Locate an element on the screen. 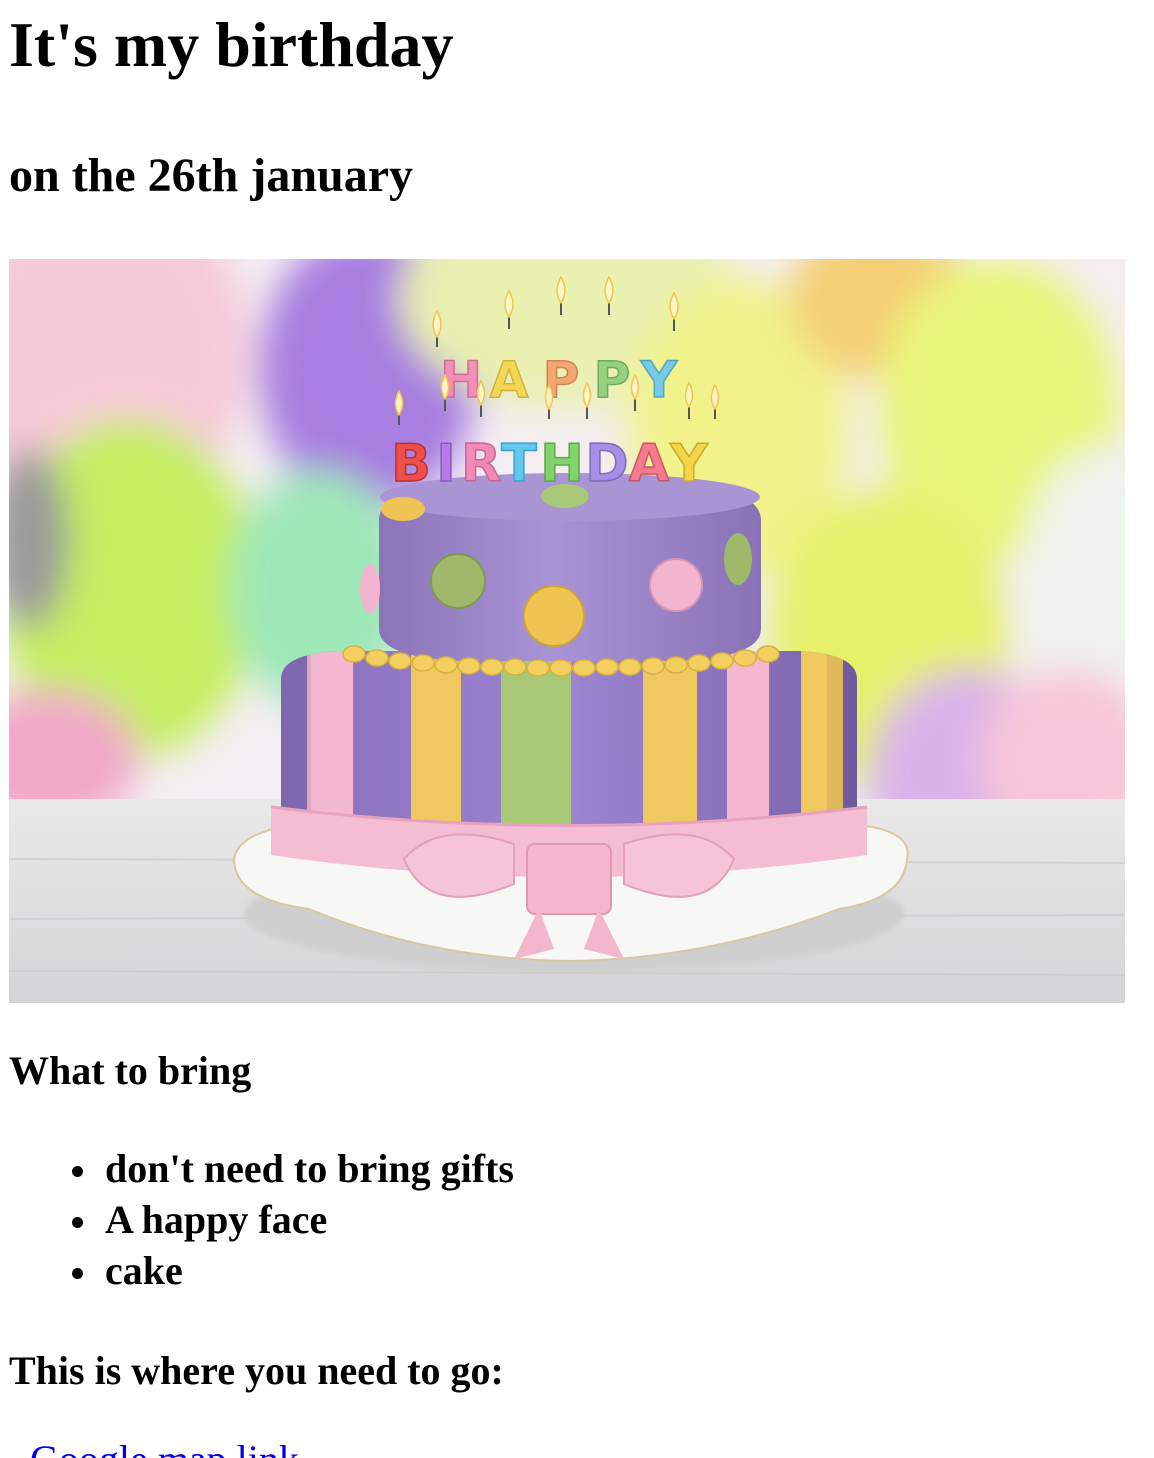 The image size is (1154, 1458). list-item-label: cake is located at coordinates (144, 1270).